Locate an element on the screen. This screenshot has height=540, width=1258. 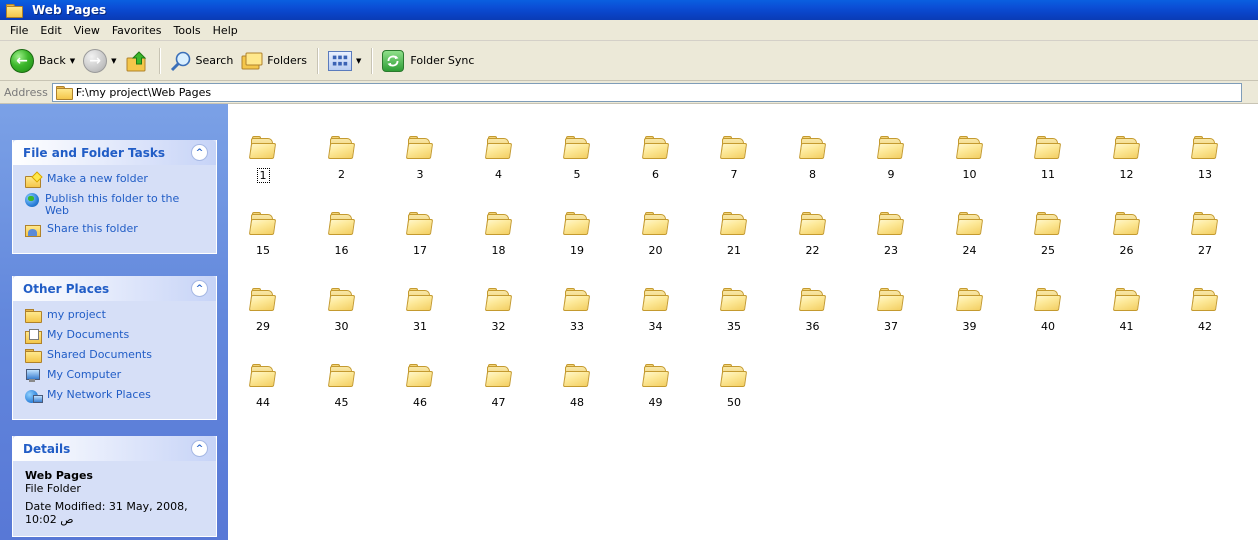
folder-item: 12 is located at coordinates (1127, 164).